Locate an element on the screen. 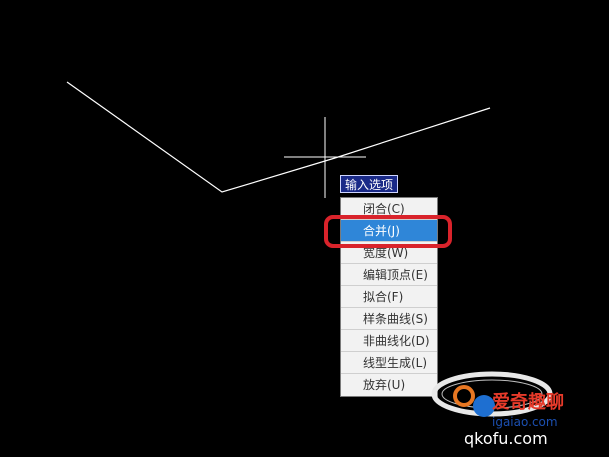  menu-item-5: 拟合(F) is located at coordinates (389, 297).